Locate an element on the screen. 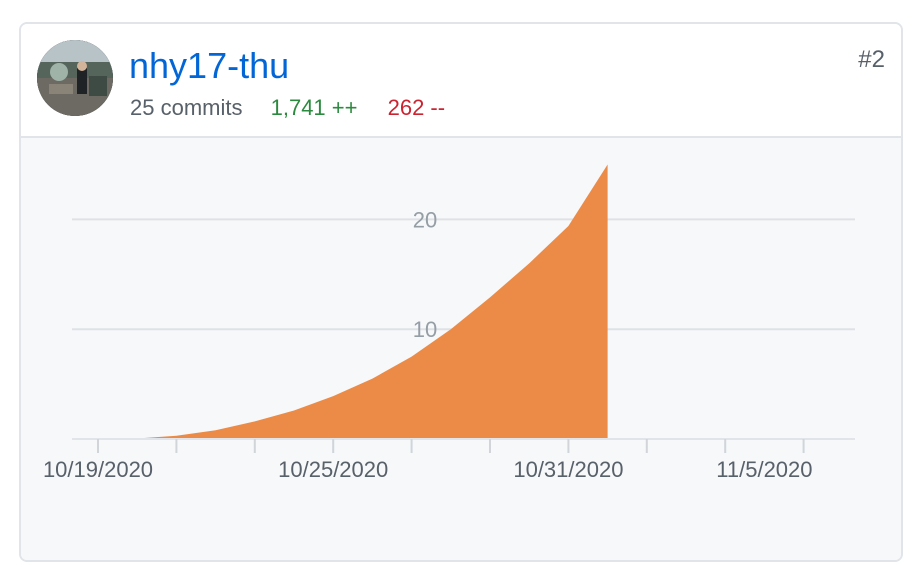  contribution-stats: 25 commits 1,741 ++ 262 -- is located at coordinates (287, 108).